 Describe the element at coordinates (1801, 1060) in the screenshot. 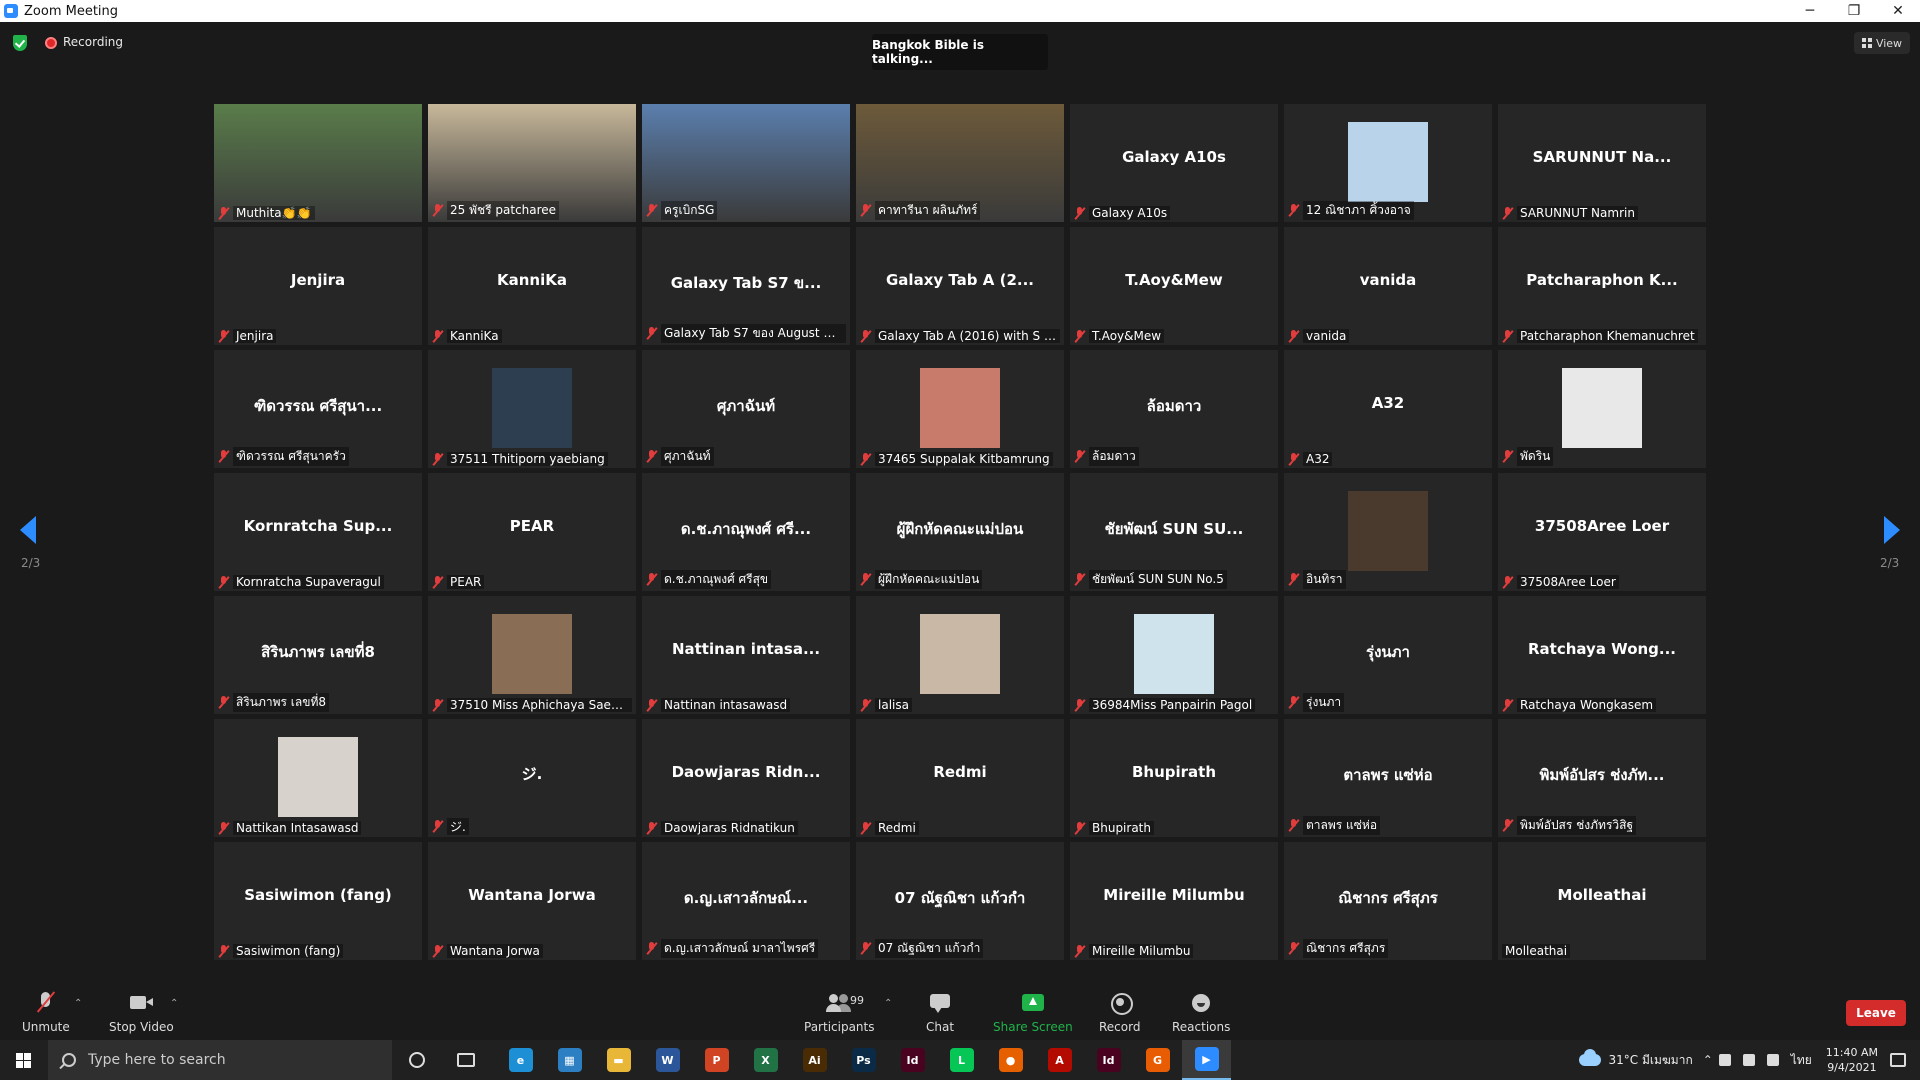

I see `input-language: ไทย` at that location.